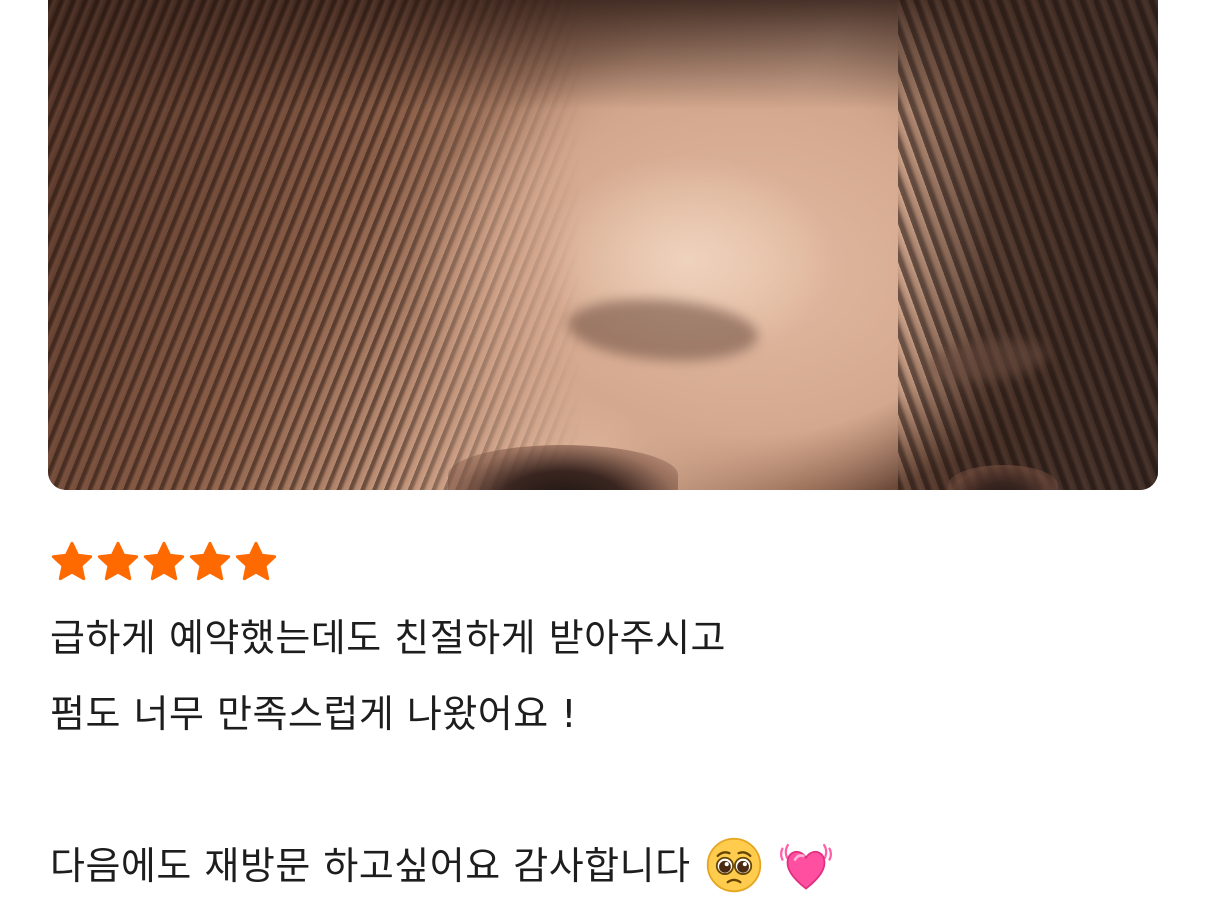 The image size is (1206, 916). What do you see at coordinates (314, 714) in the screenshot?
I see `review-line-2: 펌도 너무 만족스럽게 나왔어요 !` at bounding box center [314, 714].